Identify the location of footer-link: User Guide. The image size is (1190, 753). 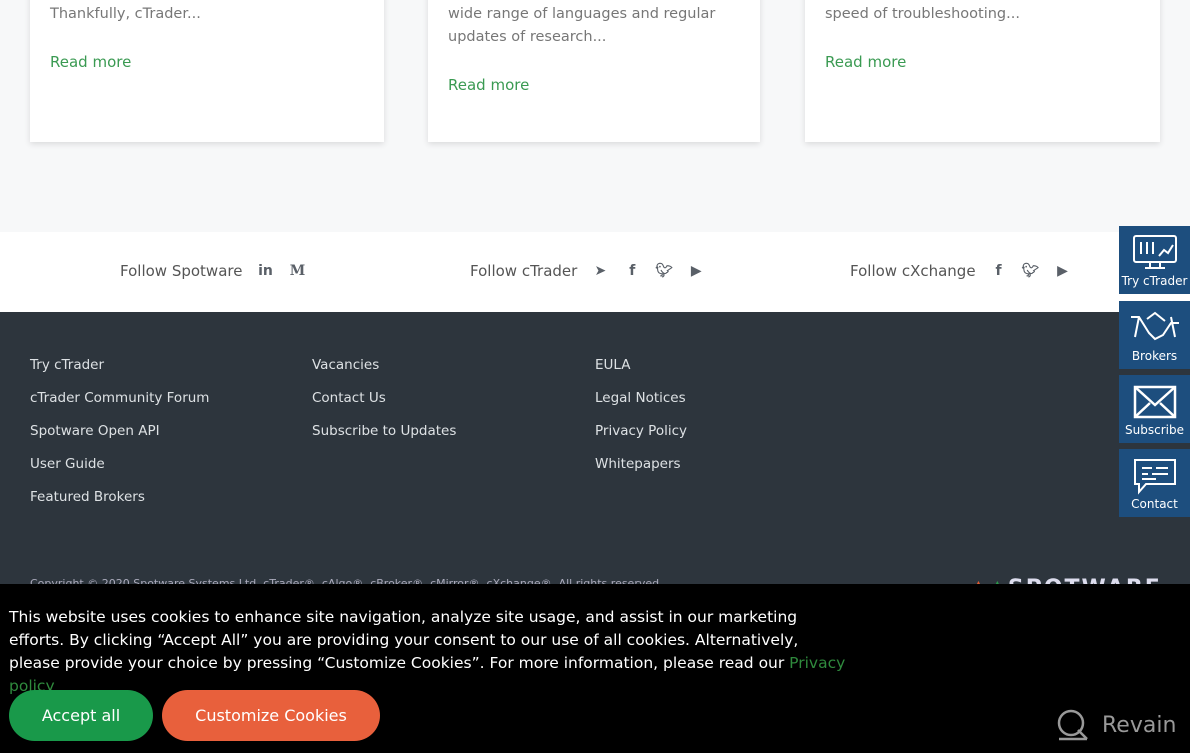
(119, 464).